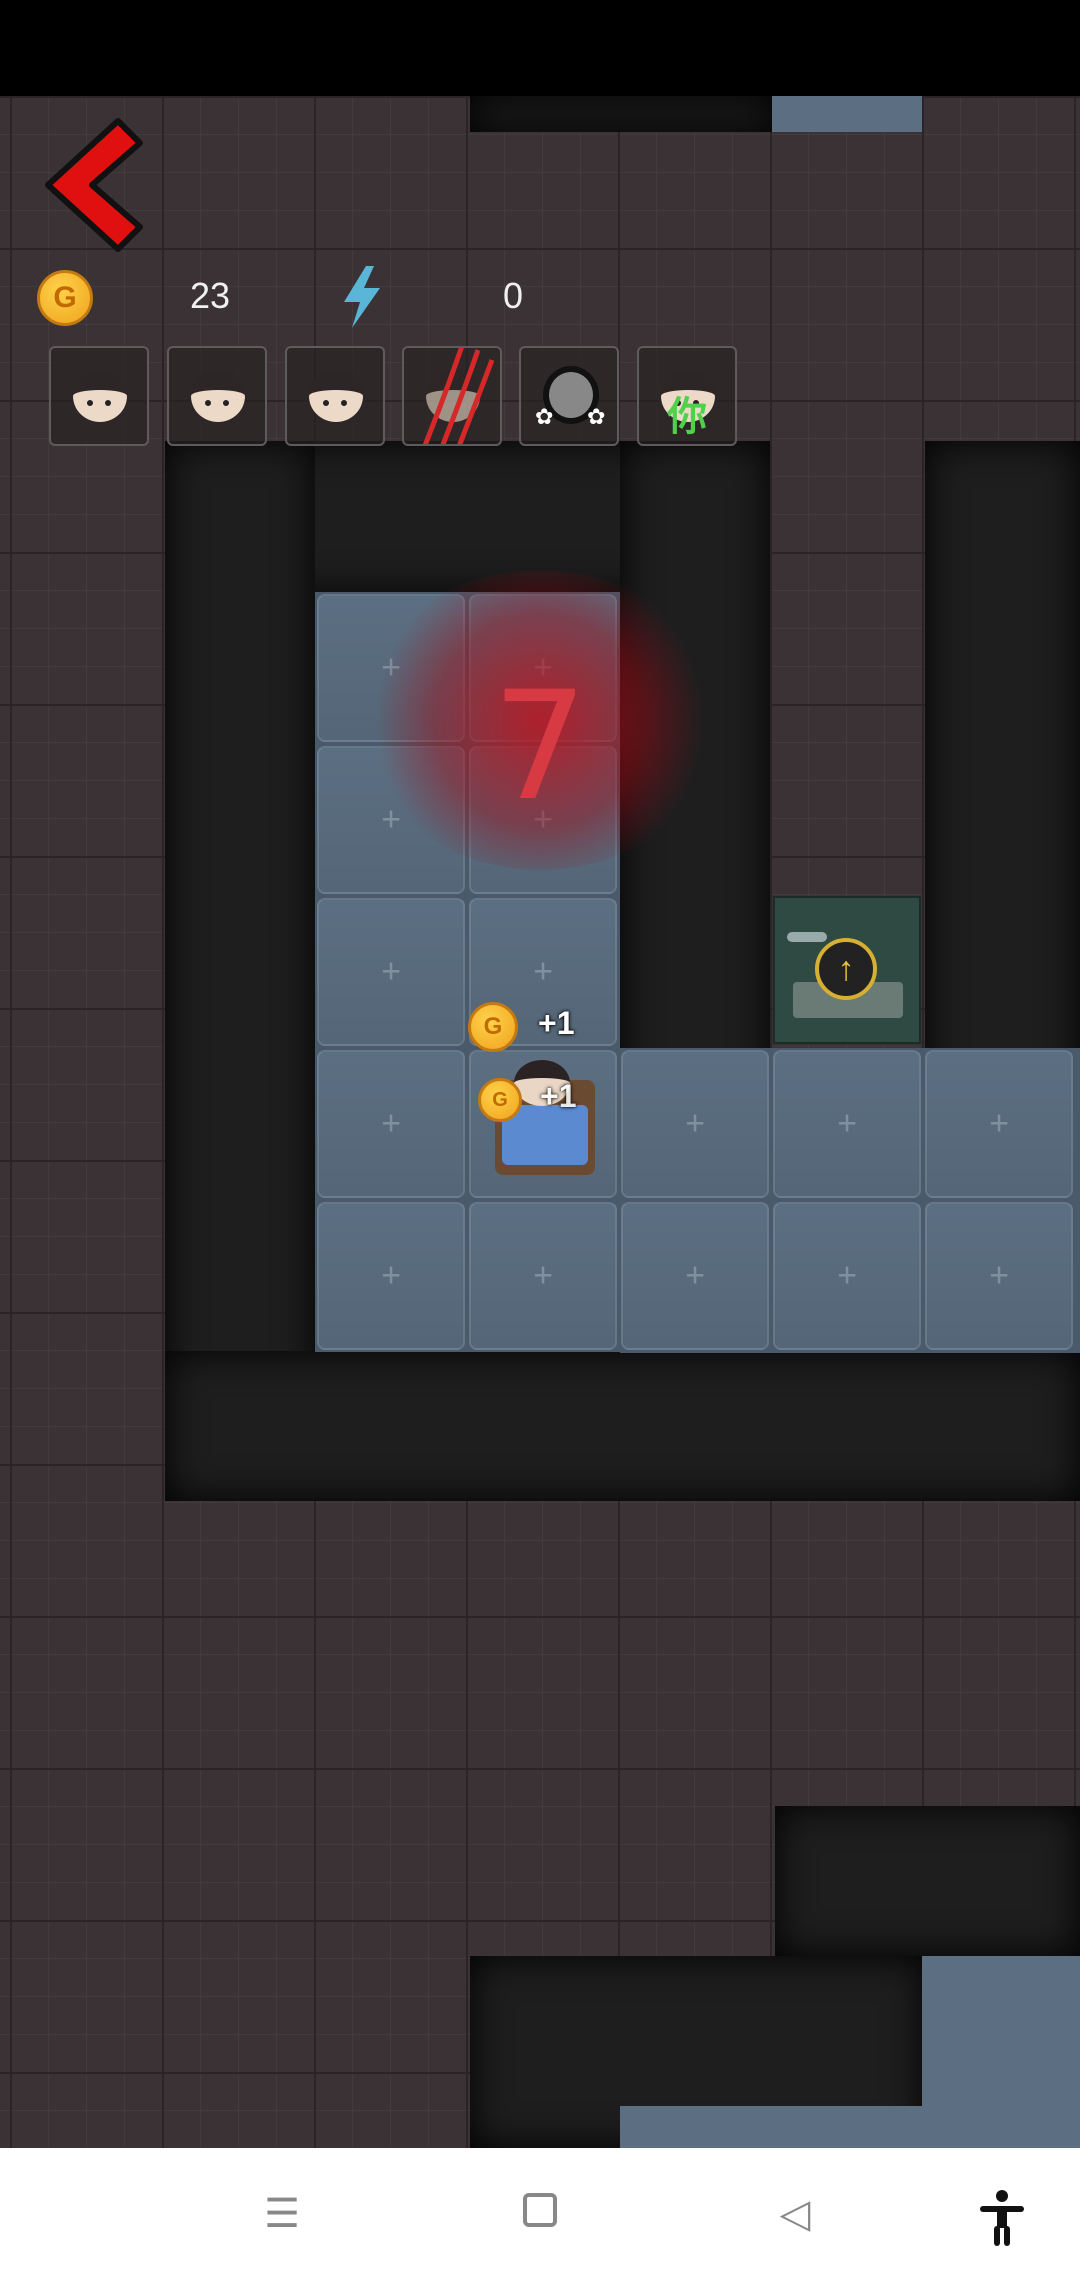  Describe the element at coordinates (210, 295) in the screenshot. I see `gold-count: 23` at that location.